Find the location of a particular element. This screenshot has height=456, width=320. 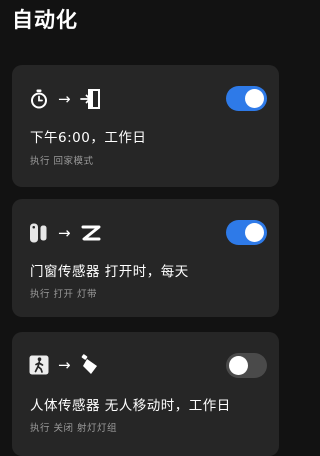

page-title: 自动化 is located at coordinates (45, 20).